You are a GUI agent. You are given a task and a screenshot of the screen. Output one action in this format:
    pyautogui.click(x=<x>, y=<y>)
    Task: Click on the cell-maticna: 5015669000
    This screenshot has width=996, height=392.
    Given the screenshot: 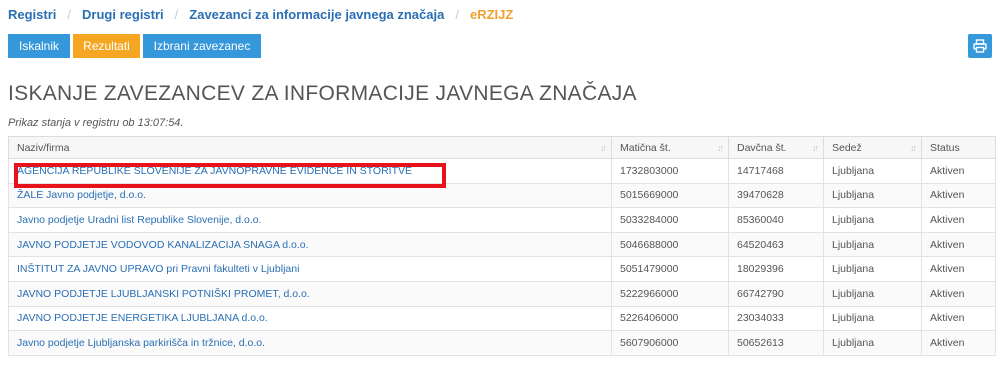 What is the action you would take?
    pyautogui.click(x=670, y=195)
    